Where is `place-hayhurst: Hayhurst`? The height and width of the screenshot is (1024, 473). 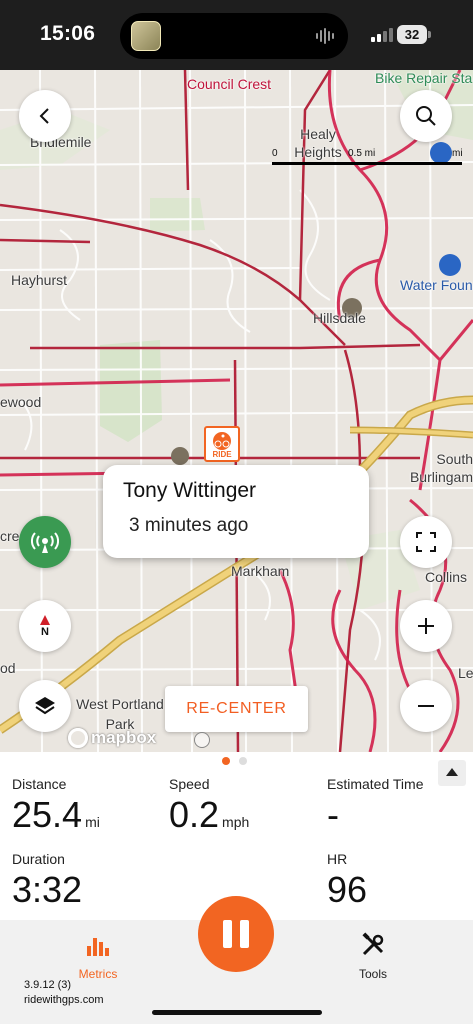
place-hayhurst: Hayhurst is located at coordinates (39, 280).